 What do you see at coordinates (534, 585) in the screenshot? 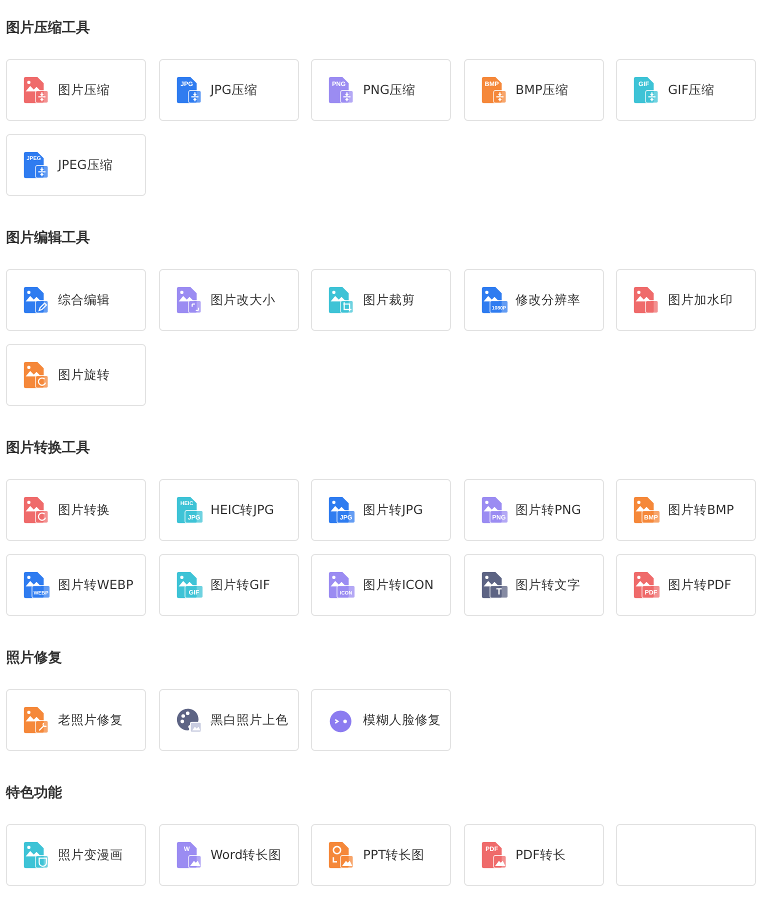
I see `tool-card: T 图片转文字` at bounding box center [534, 585].